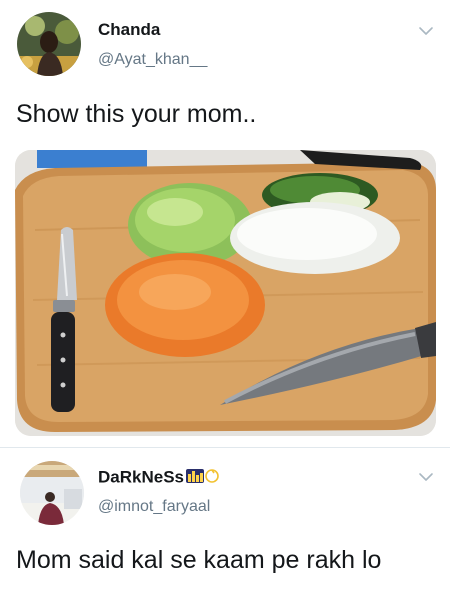  I want to click on display-name: Chanda, so click(129, 30).